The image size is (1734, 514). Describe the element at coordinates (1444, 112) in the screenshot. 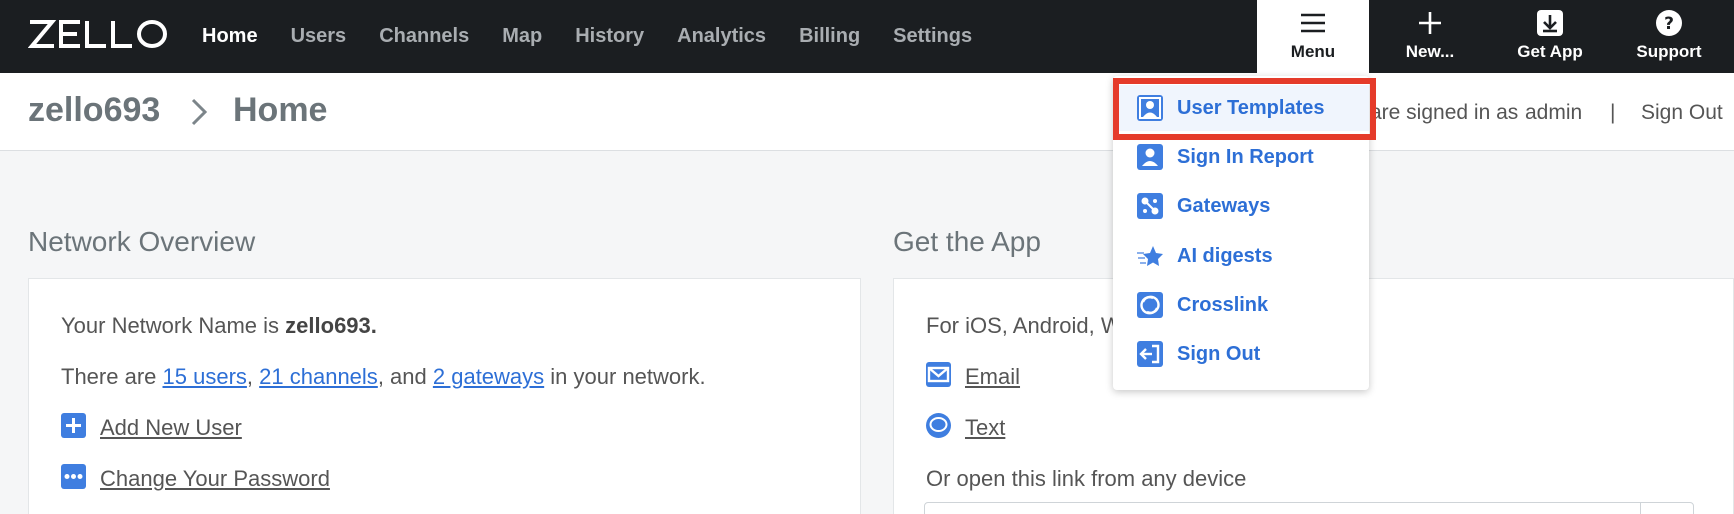

I see `signed-in-text: are signed in as` at that location.